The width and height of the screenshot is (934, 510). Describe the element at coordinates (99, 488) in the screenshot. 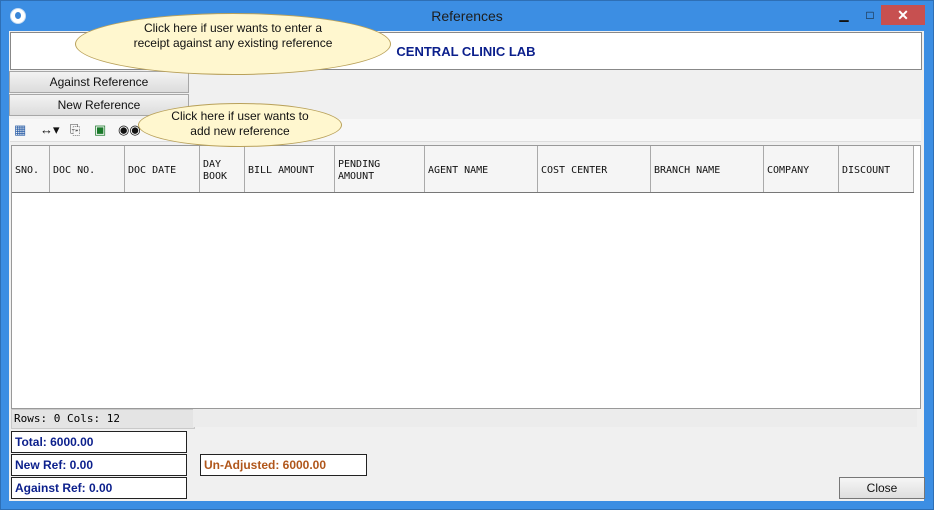

I see `against-ref-field: Against Ref: 0.00` at that location.